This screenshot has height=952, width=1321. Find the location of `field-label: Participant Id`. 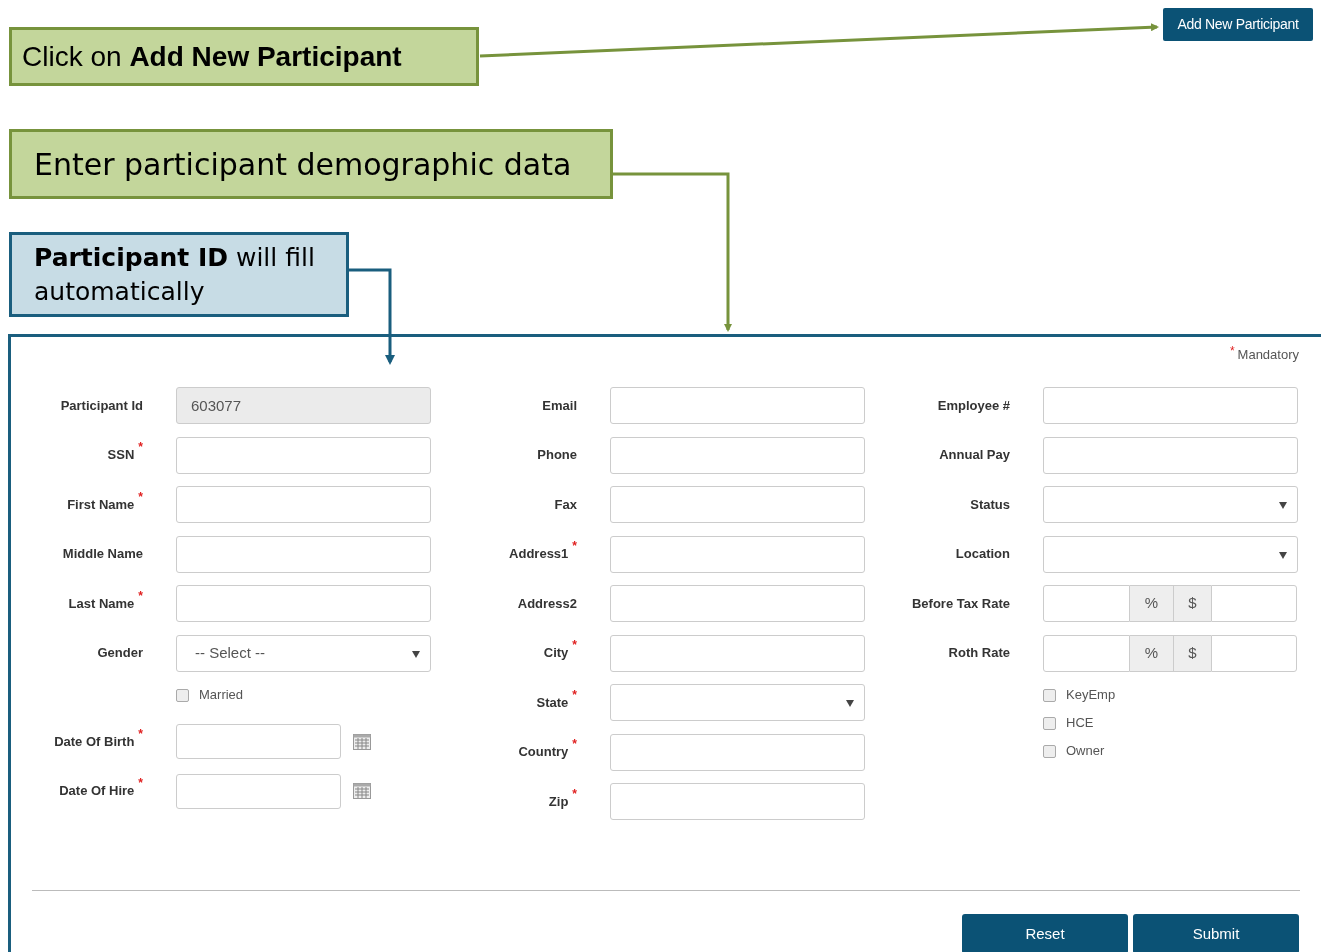

field-label: Participant Id is located at coordinates (101, 405).